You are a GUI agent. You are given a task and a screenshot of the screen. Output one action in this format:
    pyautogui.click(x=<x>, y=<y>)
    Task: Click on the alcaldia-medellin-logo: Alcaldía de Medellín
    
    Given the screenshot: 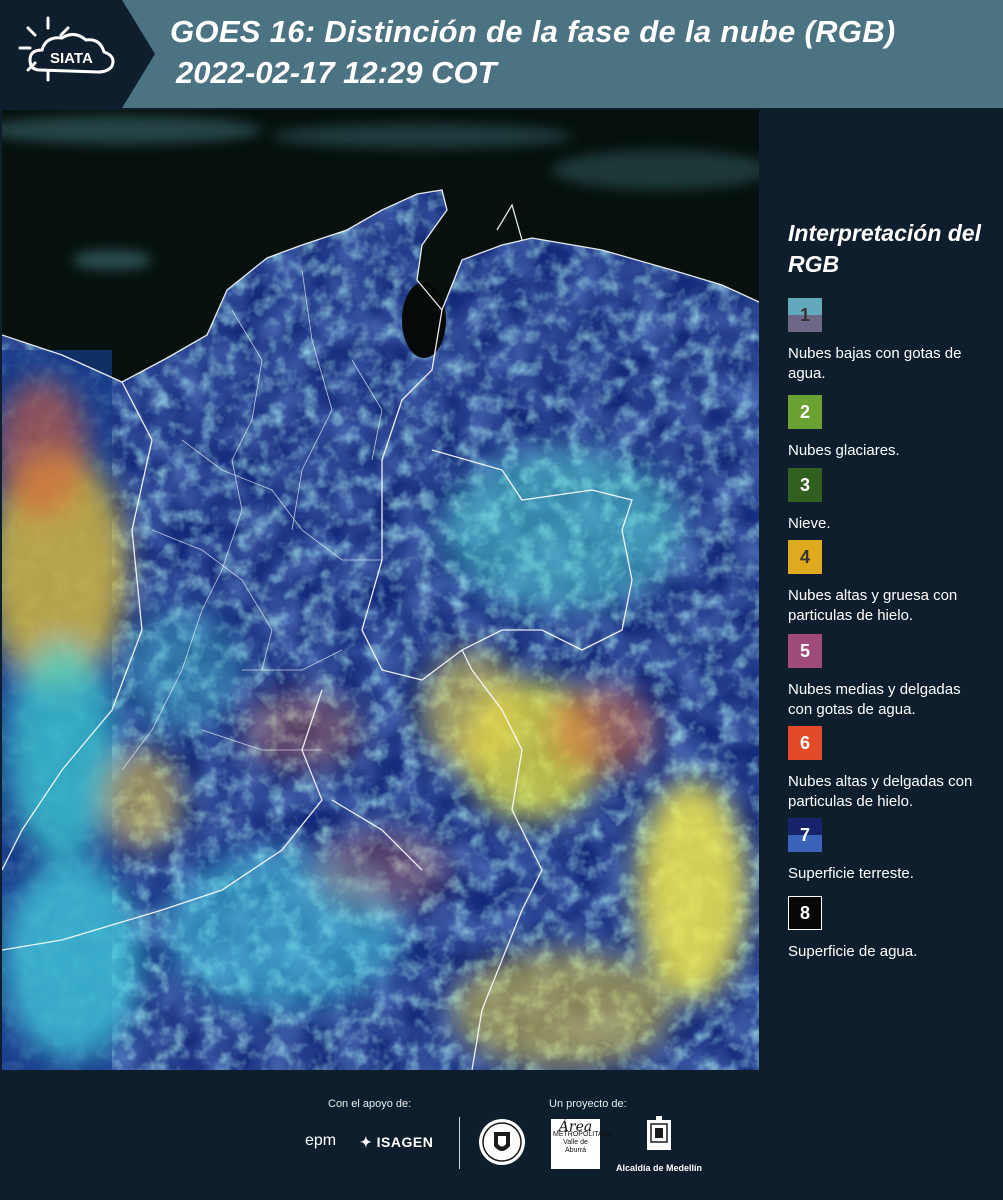 What is the action you would take?
    pyautogui.click(x=659, y=1144)
    